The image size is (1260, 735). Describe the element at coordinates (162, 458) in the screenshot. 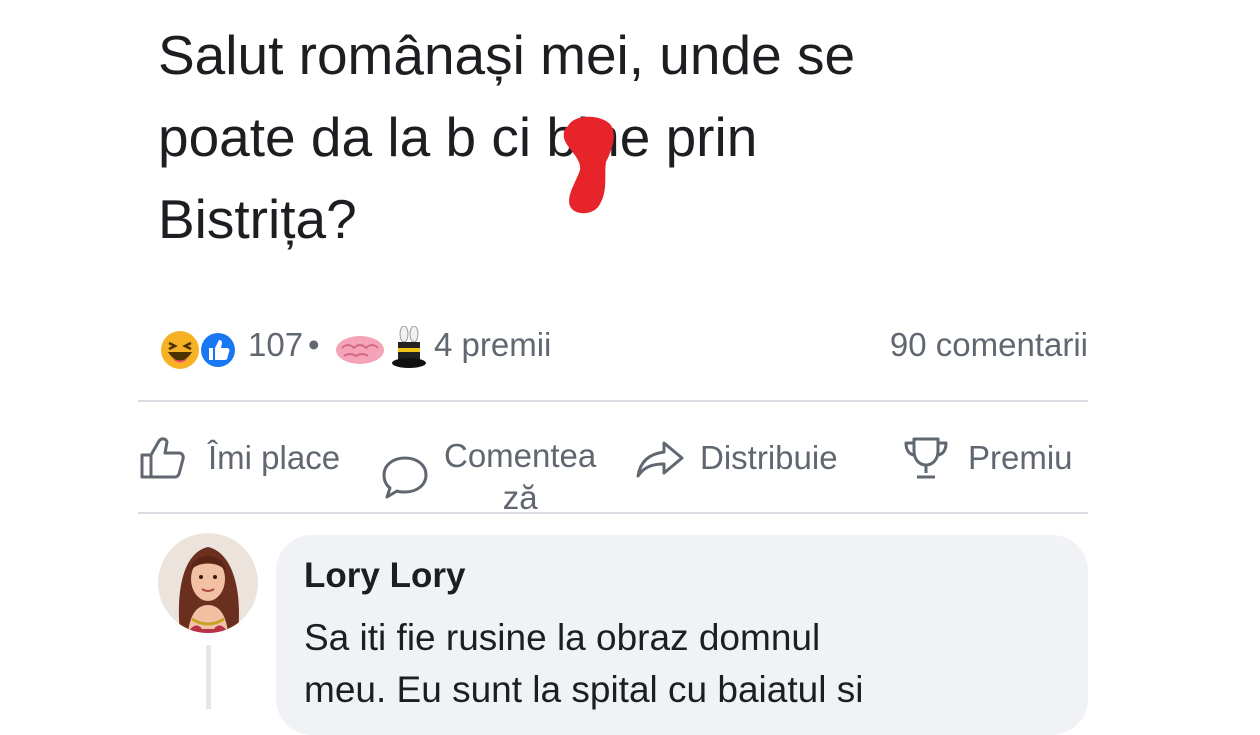

I see `thumb-up-icon` at that location.